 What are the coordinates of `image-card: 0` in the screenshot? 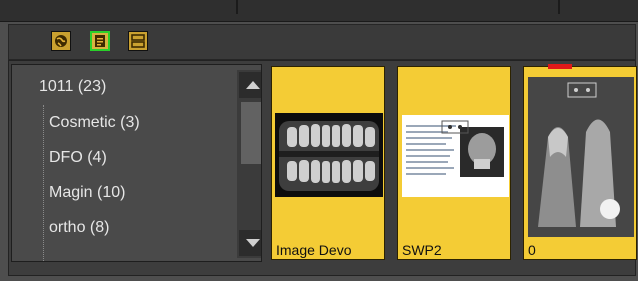 It's located at (580, 163).